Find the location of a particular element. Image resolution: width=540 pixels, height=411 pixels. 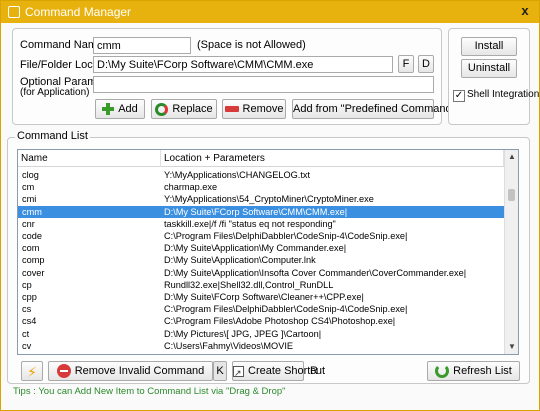

command-name-label: Command Name is located at coordinates (62, 45).